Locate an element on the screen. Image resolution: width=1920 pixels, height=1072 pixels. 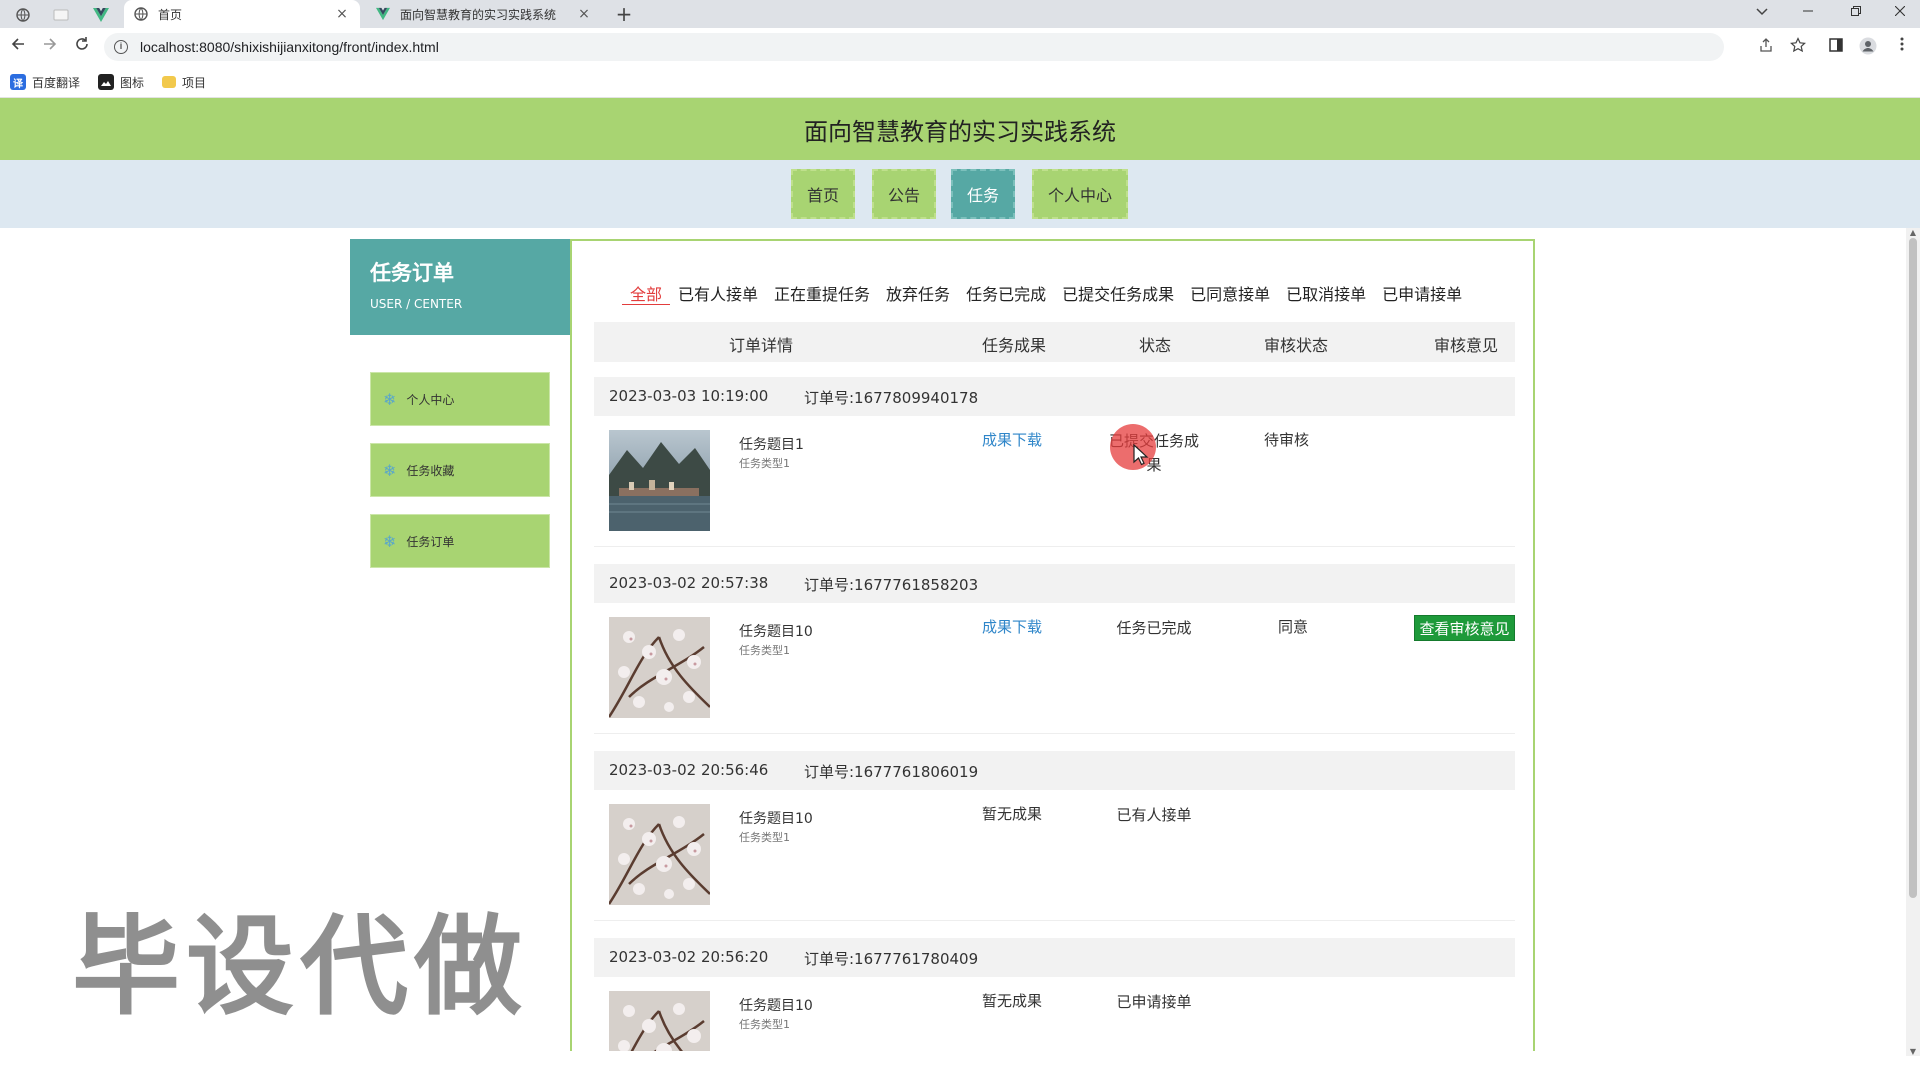
share-button is located at coordinates (1766, 47).